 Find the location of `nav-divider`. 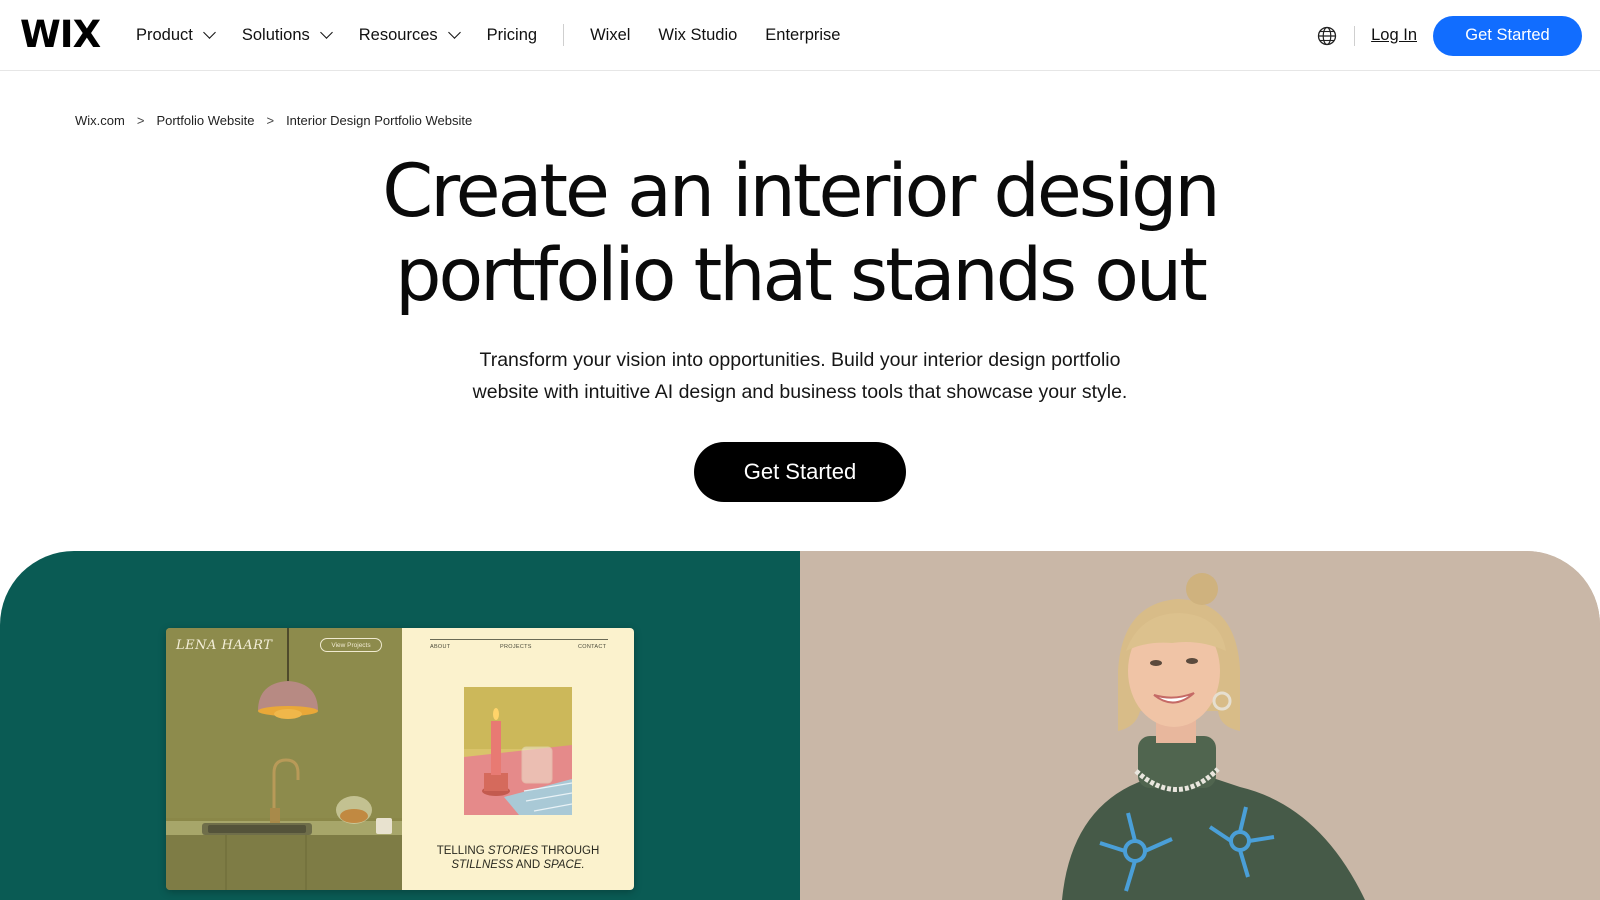

nav-divider is located at coordinates (564, 35).